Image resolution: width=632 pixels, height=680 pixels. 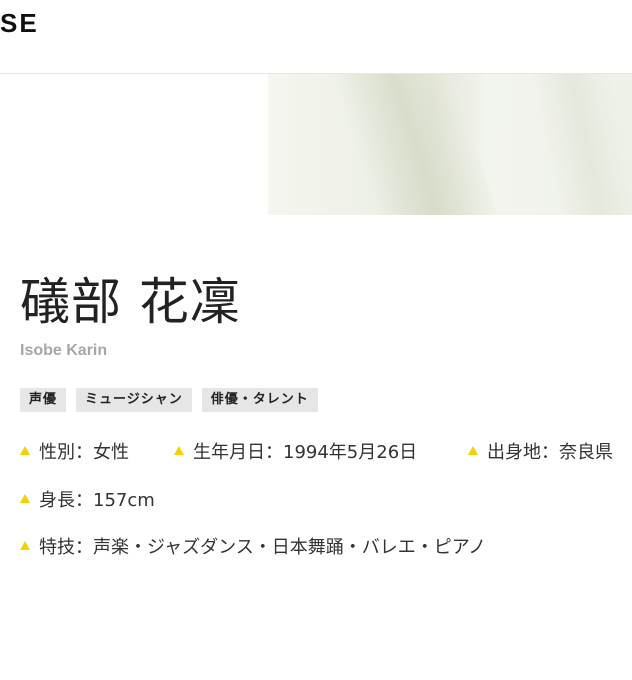 I want to click on info-row-3: 特技：声楽・ジャズダンス・日本舞踊・バレエ・ピアノ, so click(x=253, y=546).